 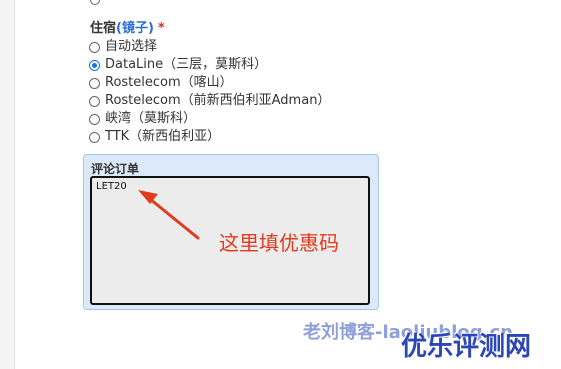 What do you see at coordinates (169, 215) in the screenshot?
I see `annotation-arrow-icon` at bounding box center [169, 215].